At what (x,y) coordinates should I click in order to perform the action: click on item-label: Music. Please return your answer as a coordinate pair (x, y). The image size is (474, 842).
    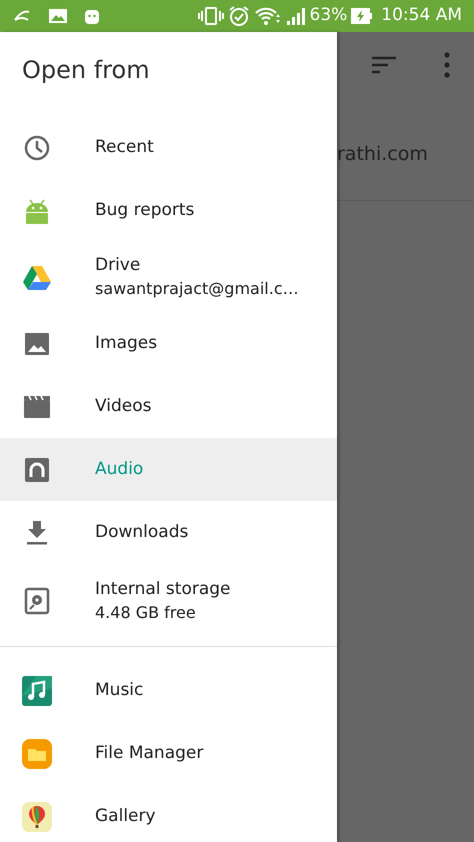
    Looking at the image, I should click on (119, 690).